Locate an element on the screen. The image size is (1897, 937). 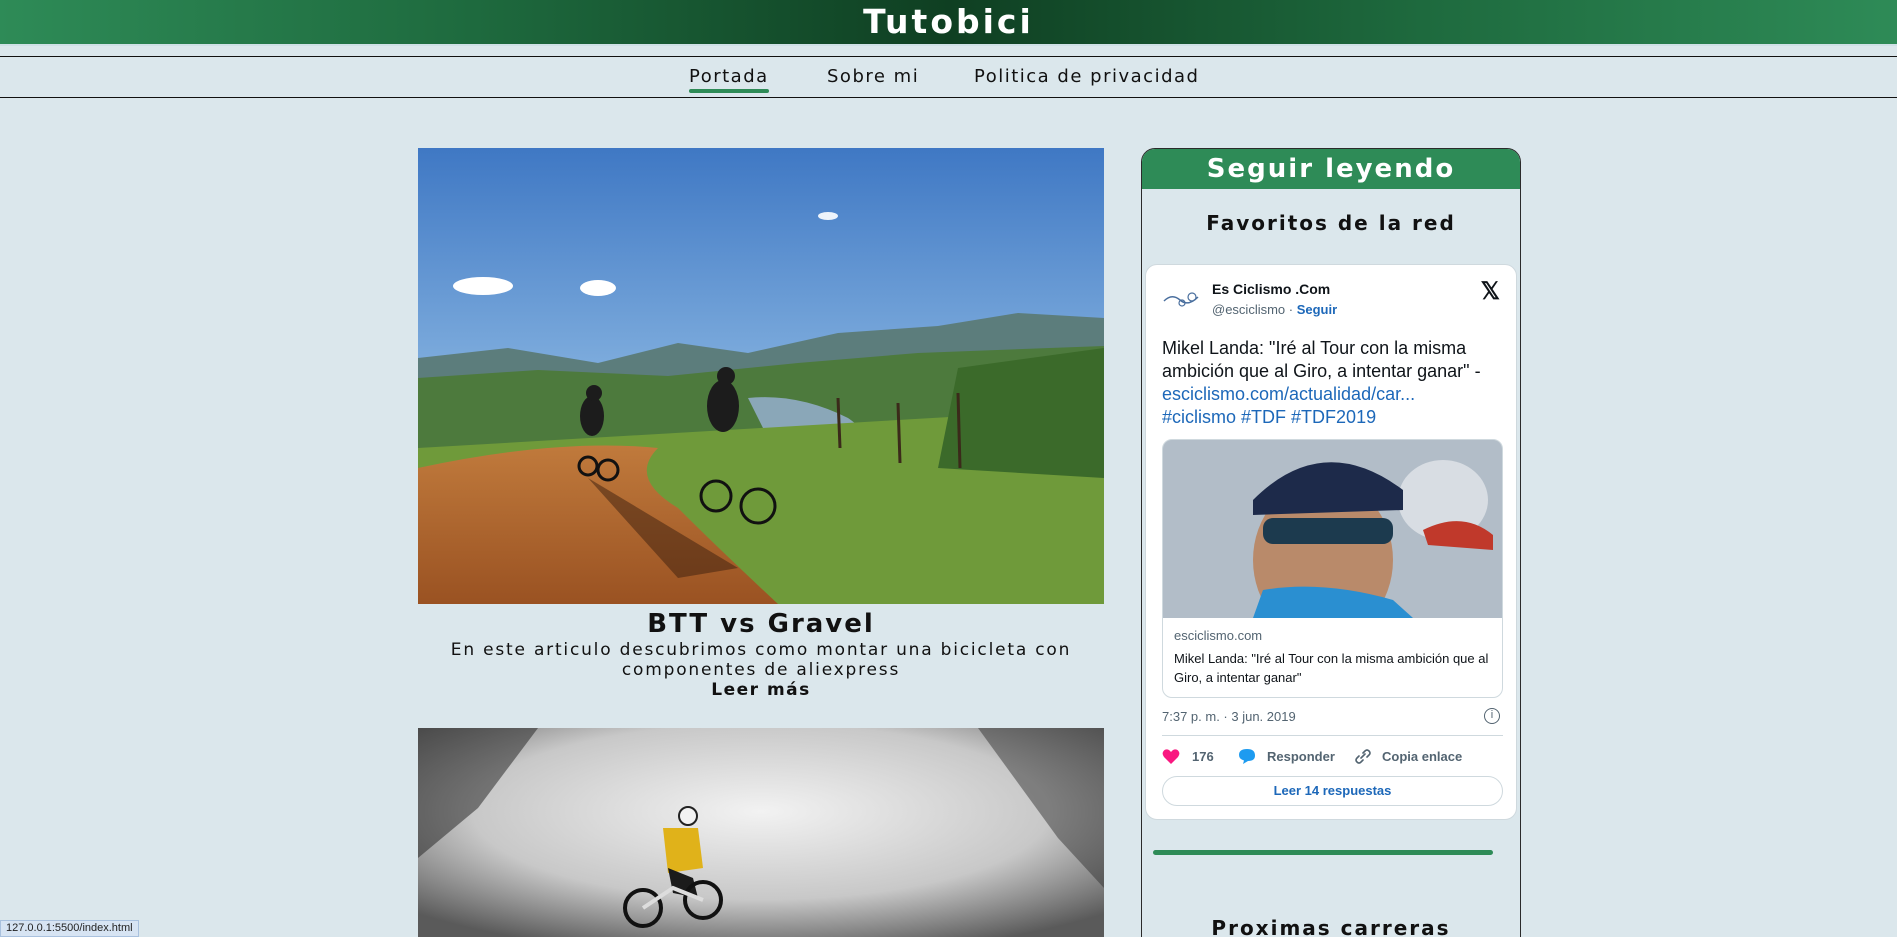
article-card is located at coordinates (761, 832).